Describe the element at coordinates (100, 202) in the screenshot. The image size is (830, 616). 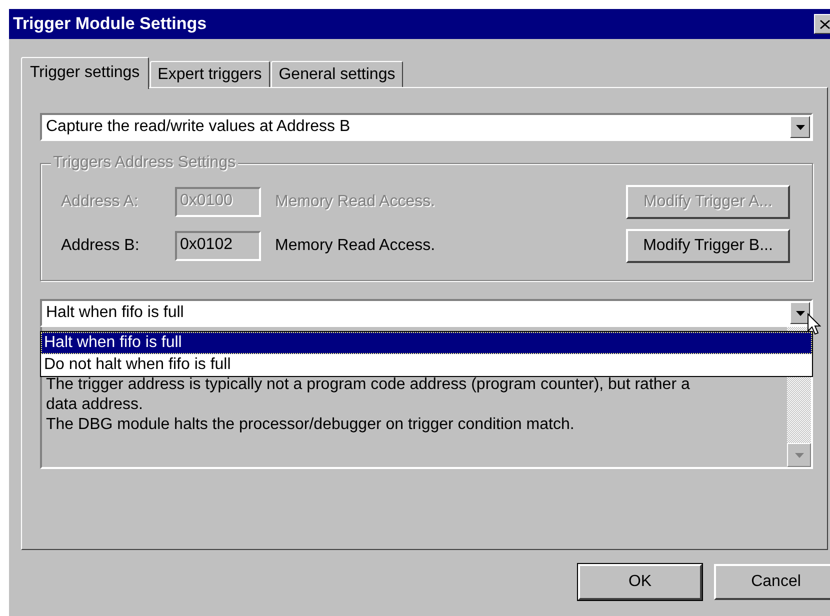
I see `field-label: Address A:` at that location.